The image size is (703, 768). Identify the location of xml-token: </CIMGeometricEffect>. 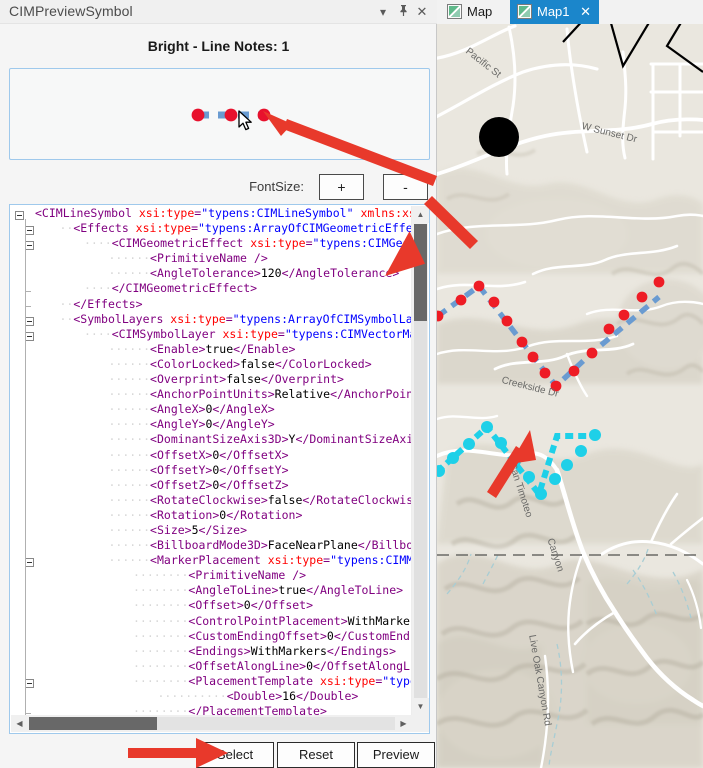
(184, 288).